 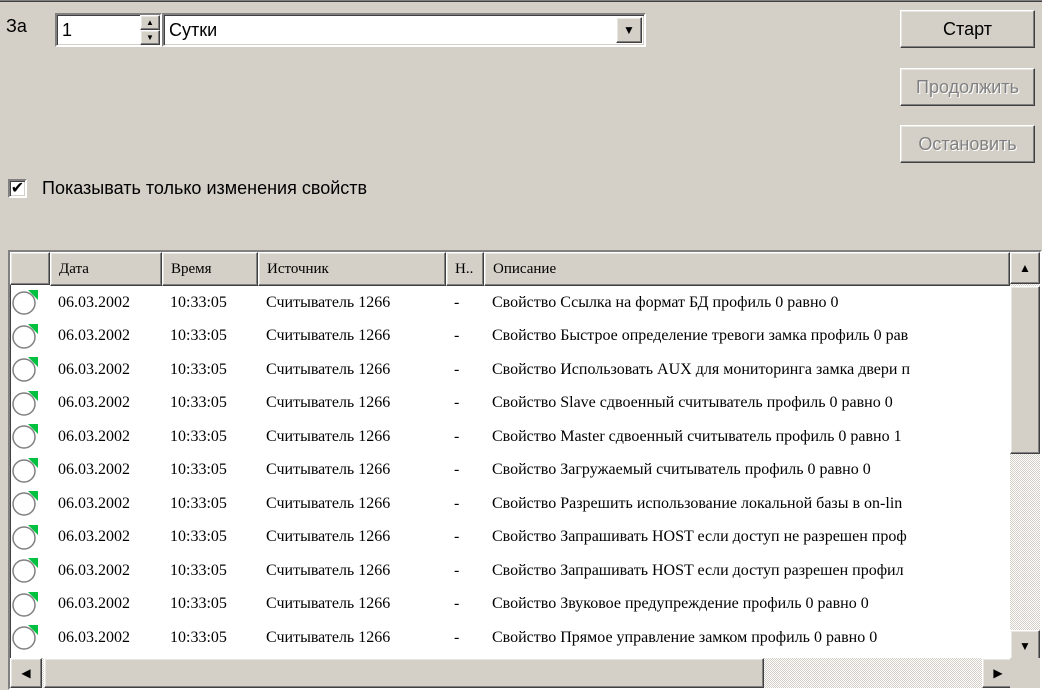 What do you see at coordinates (465, 269) in the screenshot?
I see `header-n: Н..` at bounding box center [465, 269].